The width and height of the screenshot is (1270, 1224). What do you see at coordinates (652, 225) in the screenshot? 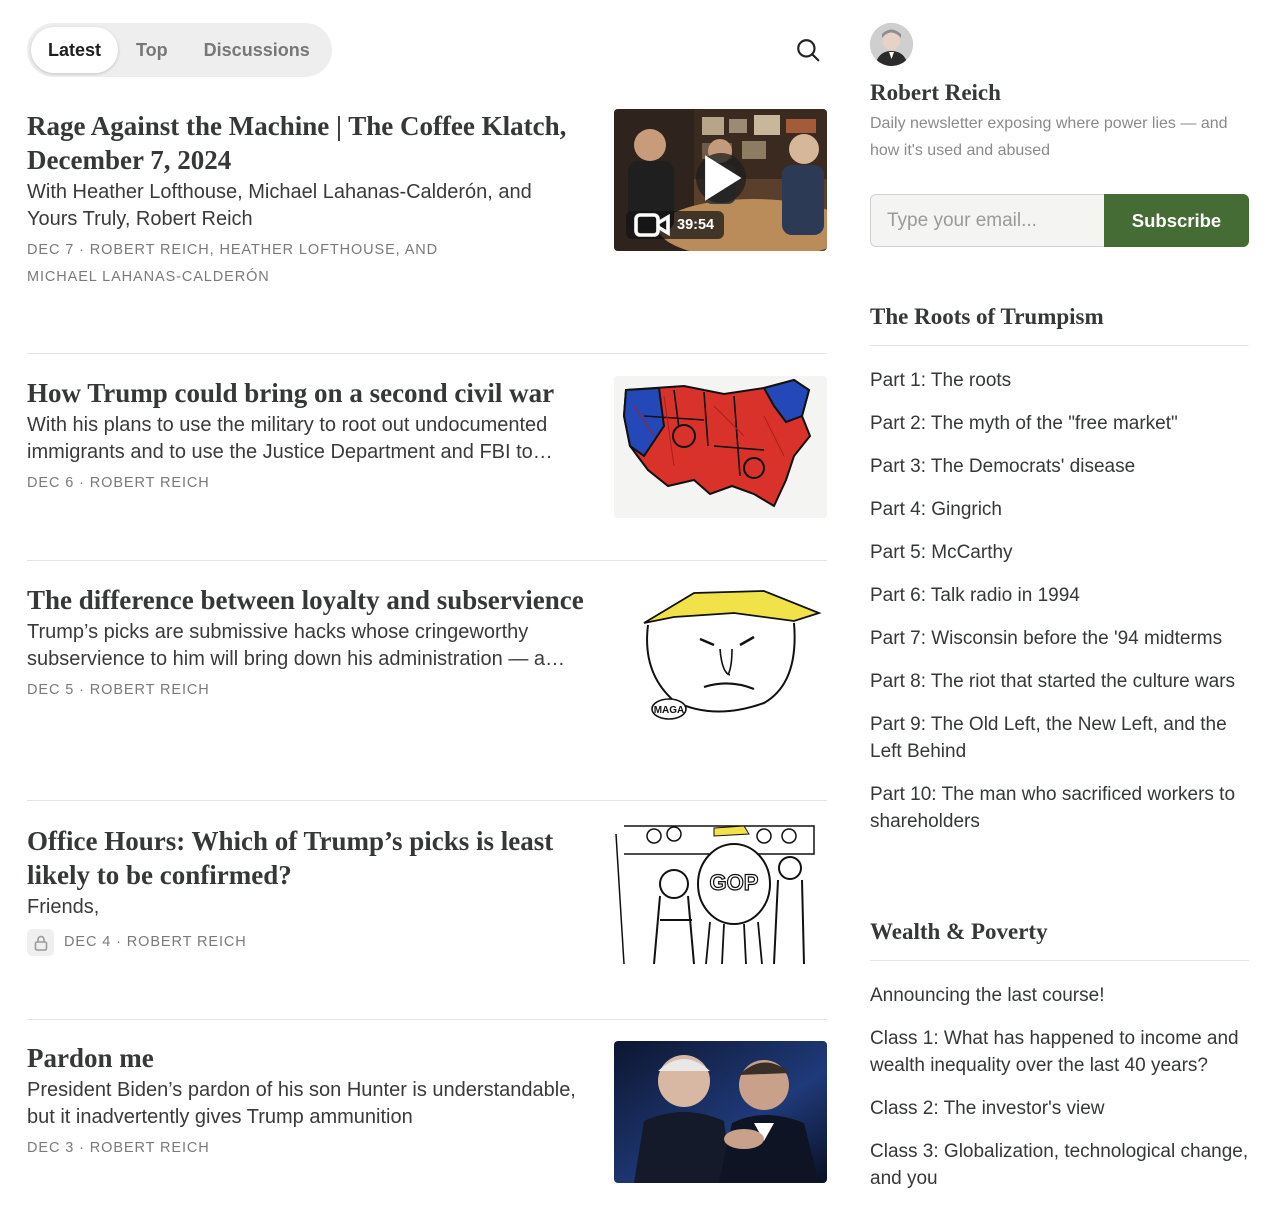
I see `video-camera-icon` at bounding box center [652, 225].